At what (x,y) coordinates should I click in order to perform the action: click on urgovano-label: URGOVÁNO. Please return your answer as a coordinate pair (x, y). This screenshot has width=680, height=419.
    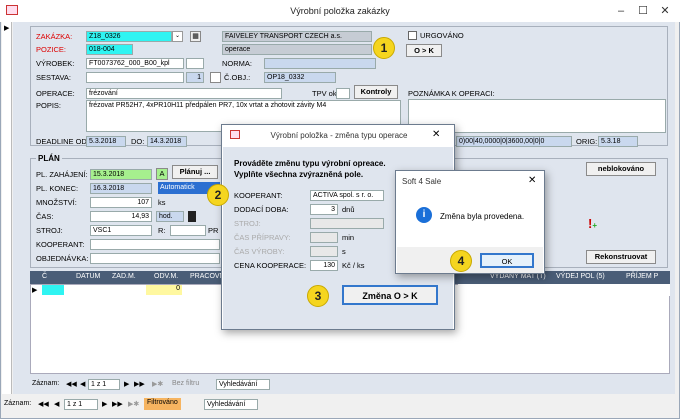
    Looking at the image, I should click on (442, 35).